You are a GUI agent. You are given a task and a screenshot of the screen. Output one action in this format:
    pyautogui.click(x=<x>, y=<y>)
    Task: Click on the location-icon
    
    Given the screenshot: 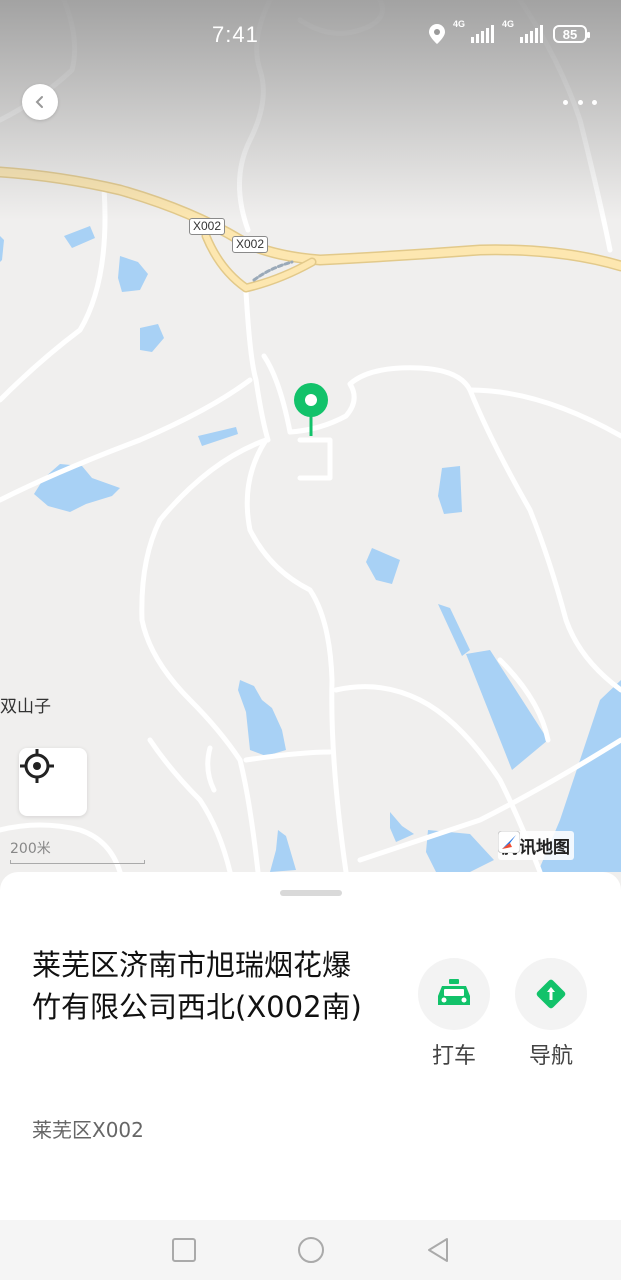 What is the action you would take?
    pyautogui.click(x=437, y=34)
    